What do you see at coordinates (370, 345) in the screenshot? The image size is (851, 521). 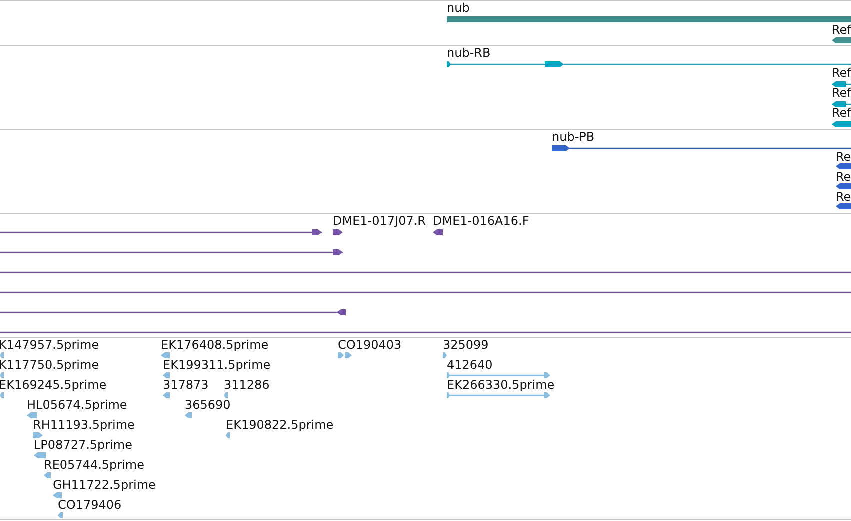 I see `feature-label: CO190403` at bounding box center [370, 345].